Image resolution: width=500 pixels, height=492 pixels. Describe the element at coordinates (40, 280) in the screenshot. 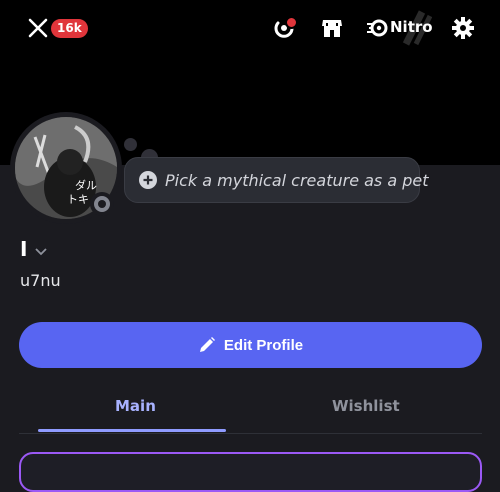

I see `username: u7nu` at that location.